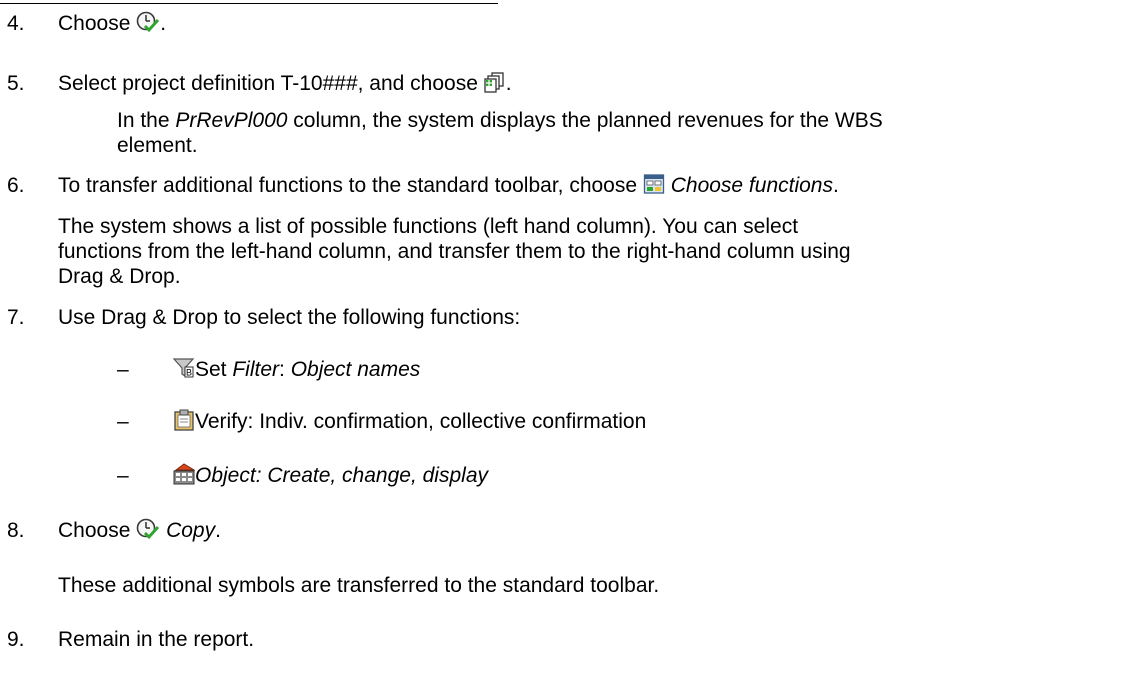 The height and width of the screenshot is (677, 1130). Describe the element at coordinates (654, 184) in the screenshot. I see `choose-functions-icon` at that location.